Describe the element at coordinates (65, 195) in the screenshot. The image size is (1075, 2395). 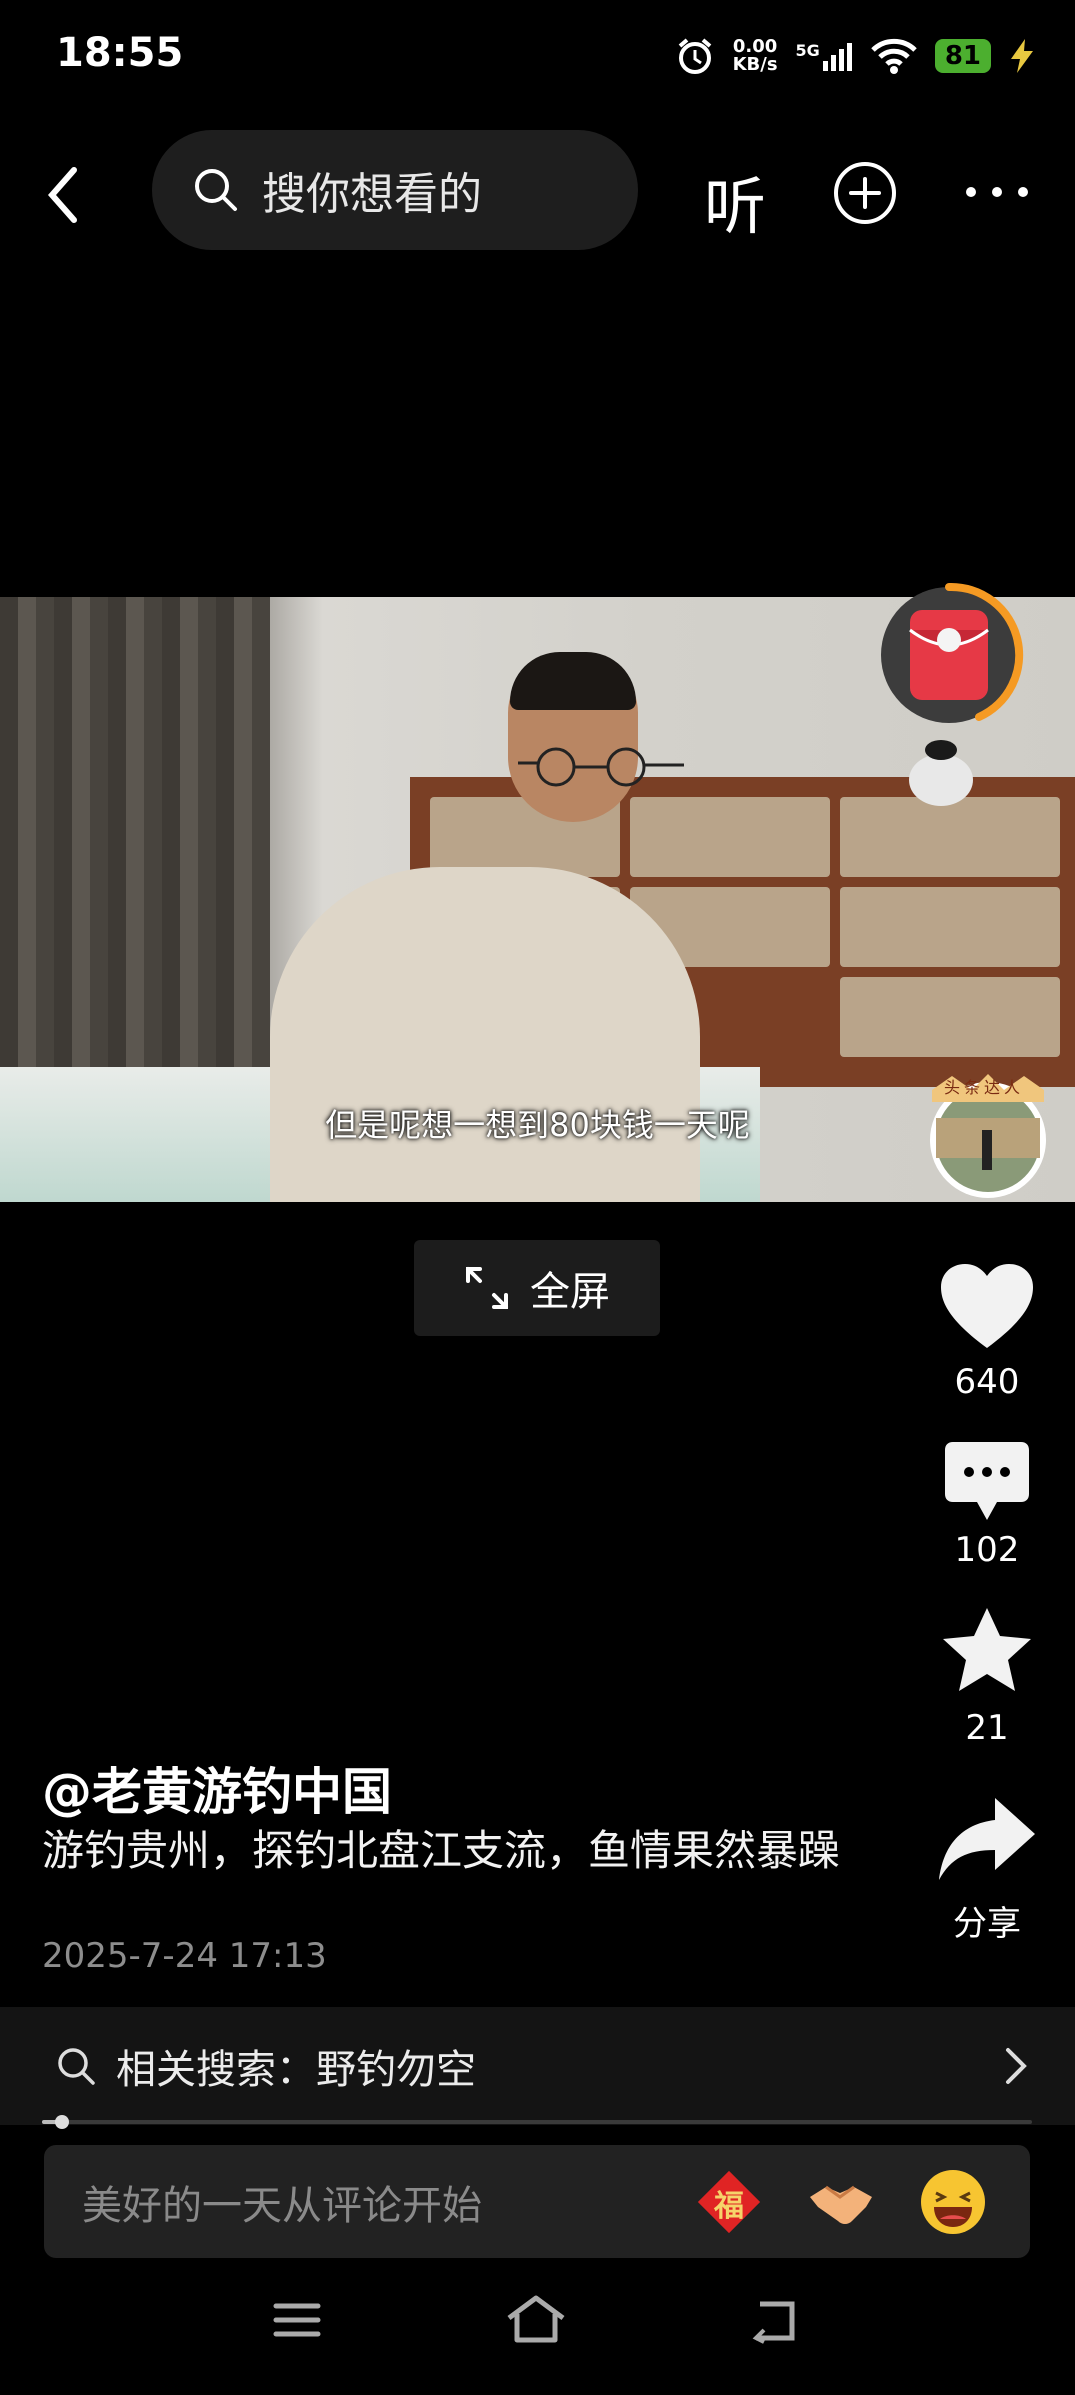
I see `back-icon` at that location.